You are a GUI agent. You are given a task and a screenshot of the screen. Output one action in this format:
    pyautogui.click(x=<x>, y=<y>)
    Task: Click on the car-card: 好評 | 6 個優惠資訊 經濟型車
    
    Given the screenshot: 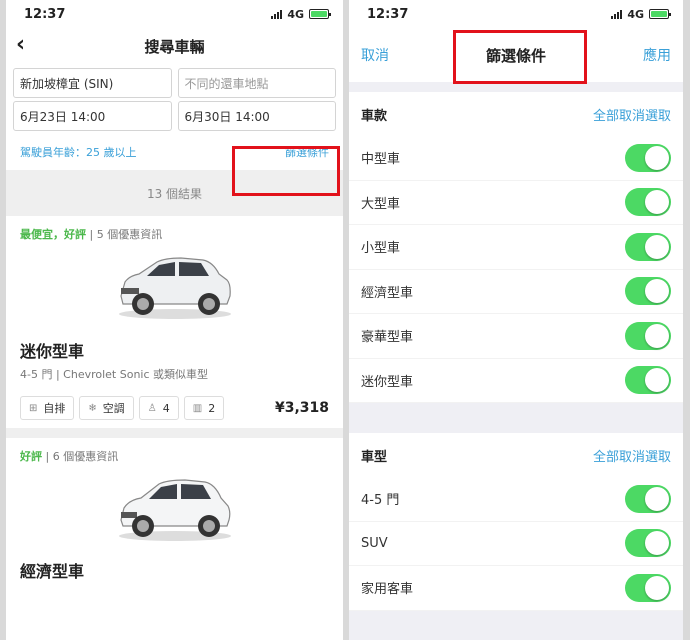 What is the action you would take?
    pyautogui.click(x=174, y=514)
    